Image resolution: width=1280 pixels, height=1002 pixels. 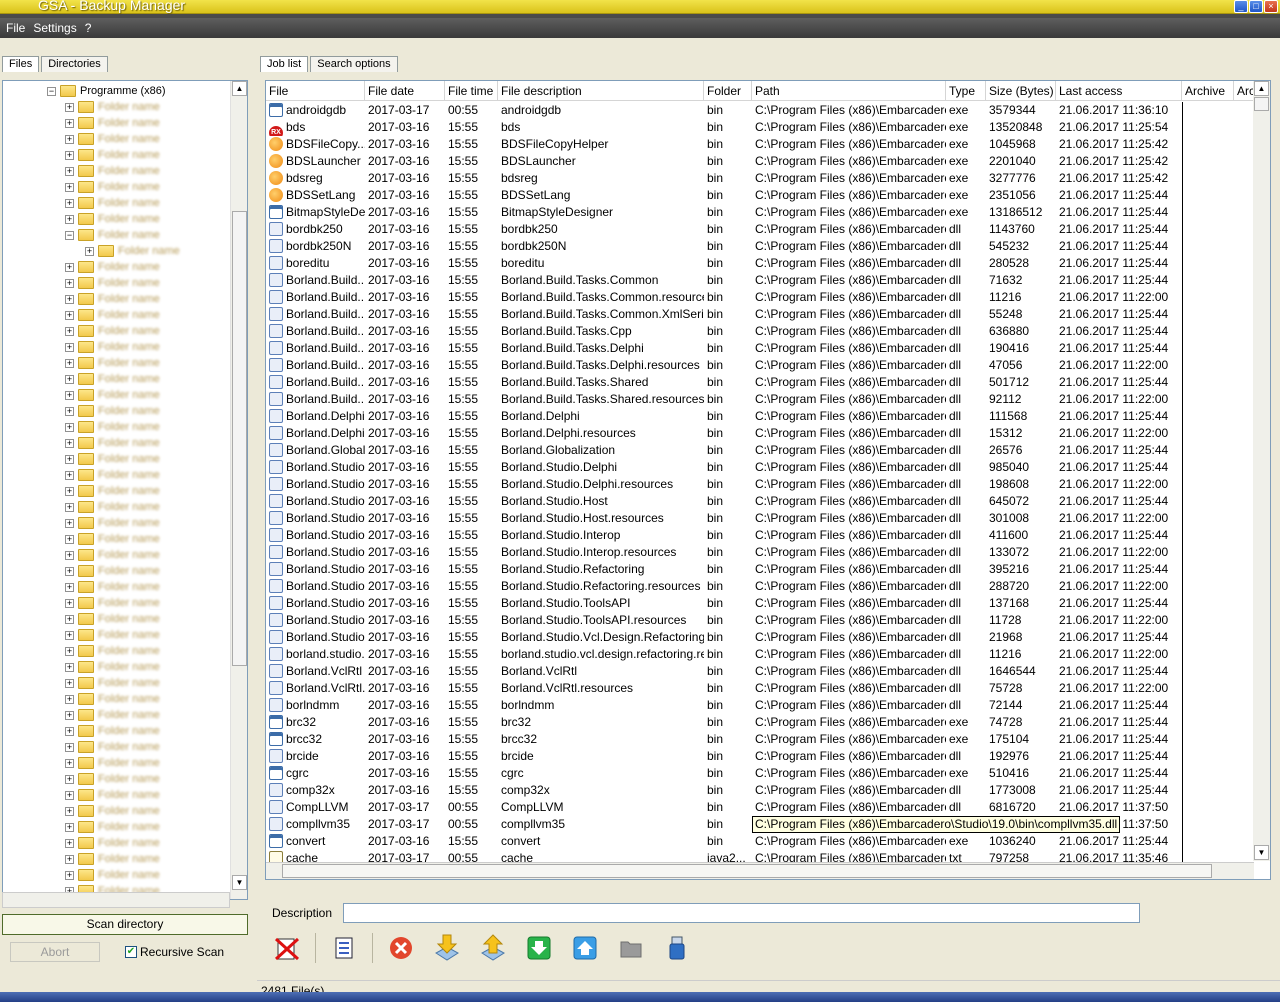 What do you see at coordinates (1119, 91) in the screenshot?
I see `column-header: Last access` at bounding box center [1119, 91].